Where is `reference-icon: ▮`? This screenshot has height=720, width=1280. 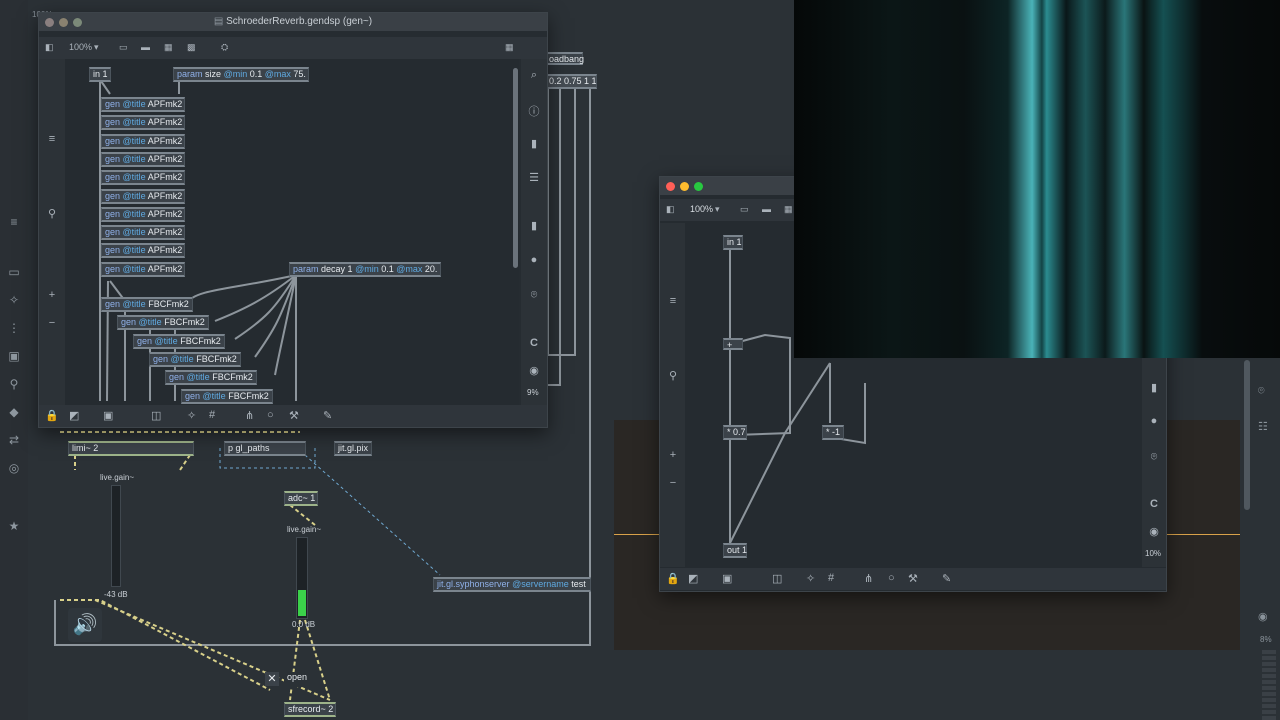
reference-icon: ▮ is located at coordinates (534, 225).